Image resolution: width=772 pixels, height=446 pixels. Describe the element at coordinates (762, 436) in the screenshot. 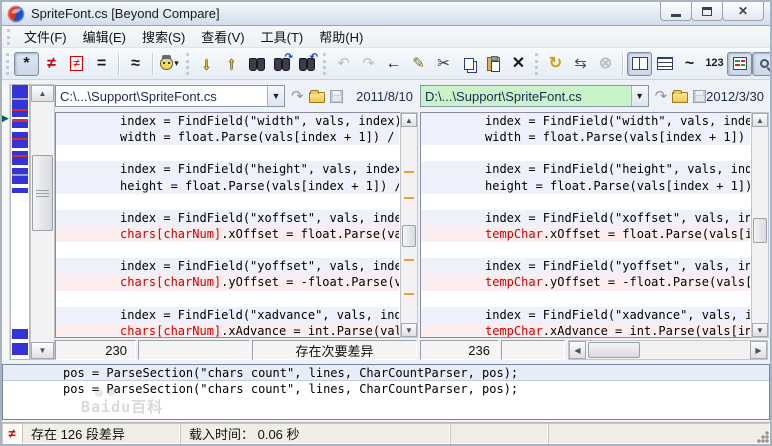

I see `resize-grip` at that location.